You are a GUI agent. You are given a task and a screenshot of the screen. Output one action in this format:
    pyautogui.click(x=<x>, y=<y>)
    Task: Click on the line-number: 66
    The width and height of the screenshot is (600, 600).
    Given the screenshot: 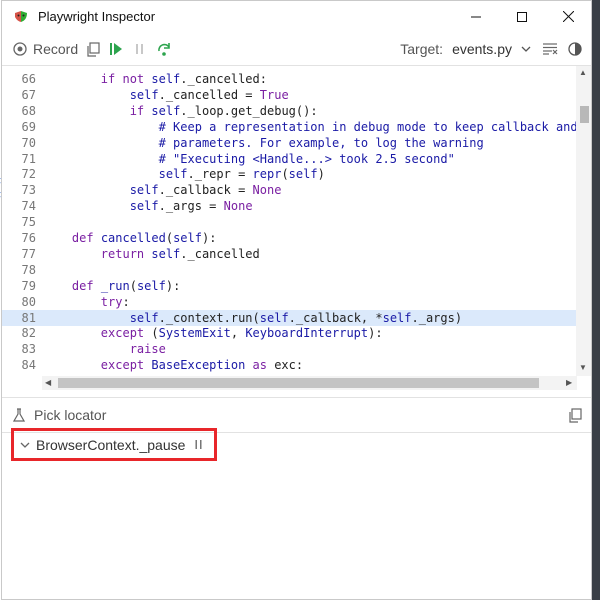 What is the action you would take?
    pyautogui.click(x=28, y=79)
    